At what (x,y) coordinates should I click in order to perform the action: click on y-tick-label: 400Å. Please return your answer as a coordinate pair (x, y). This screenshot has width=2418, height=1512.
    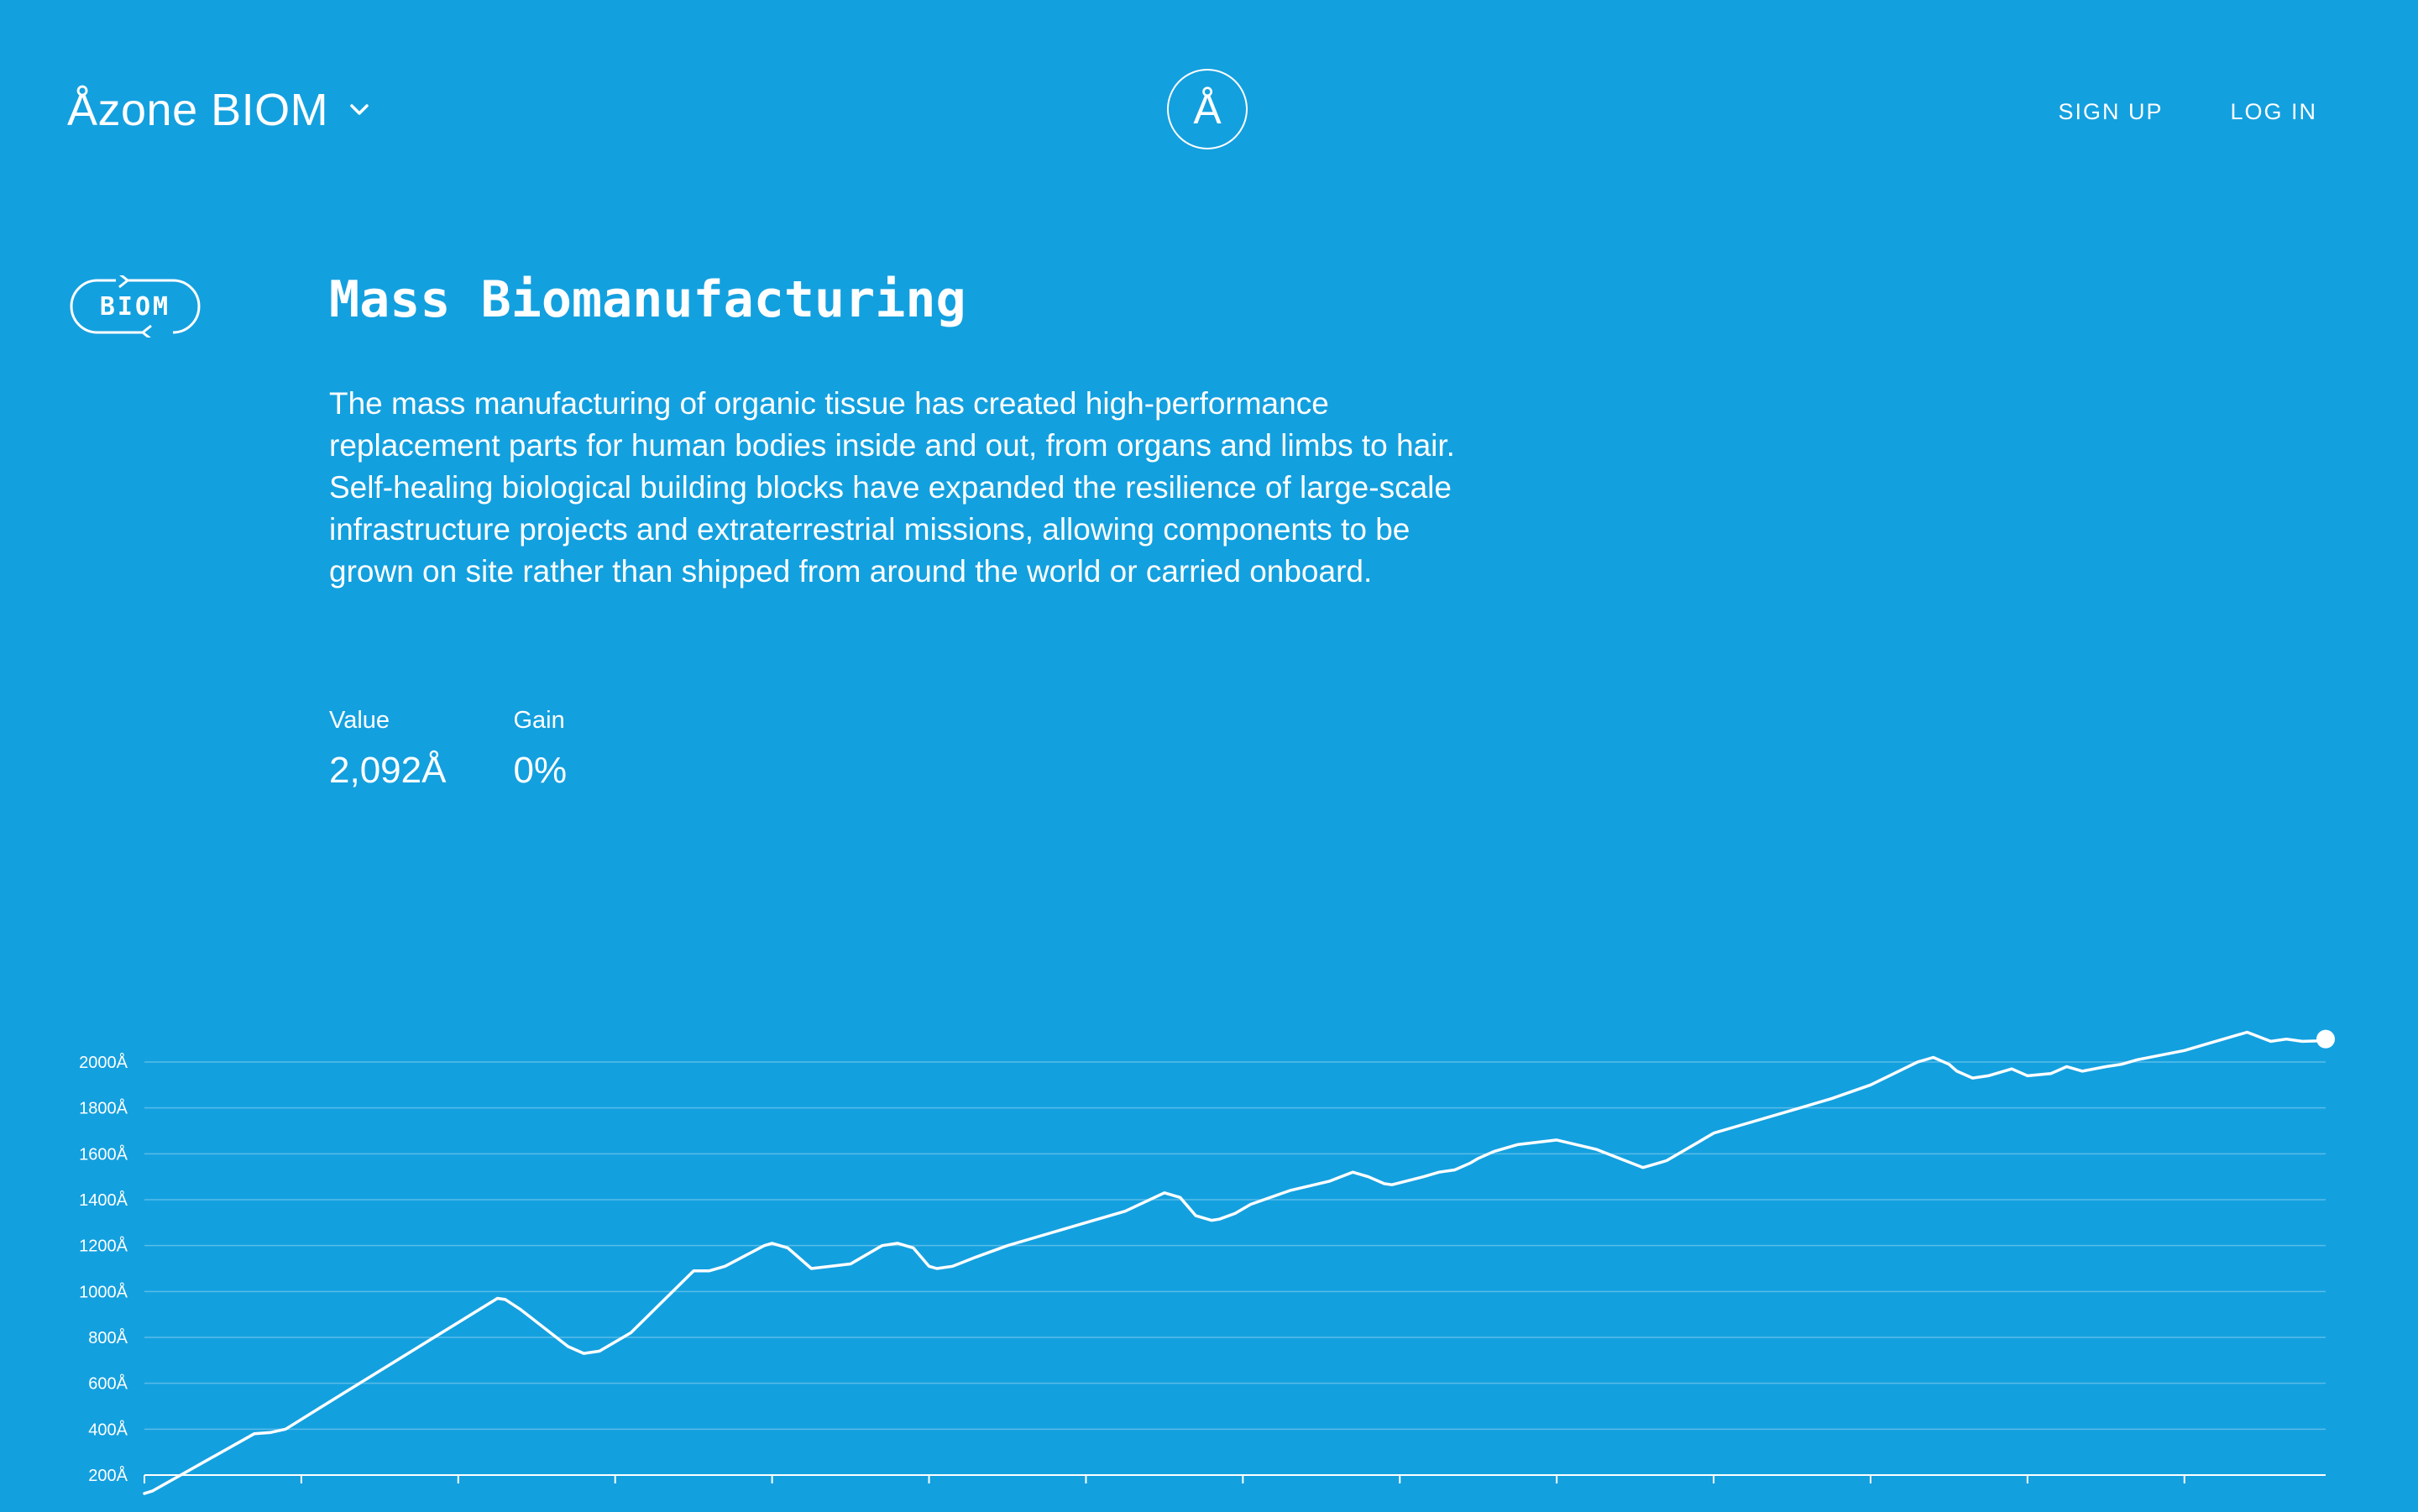
    Looking at the image, I should click on (108, 1429).